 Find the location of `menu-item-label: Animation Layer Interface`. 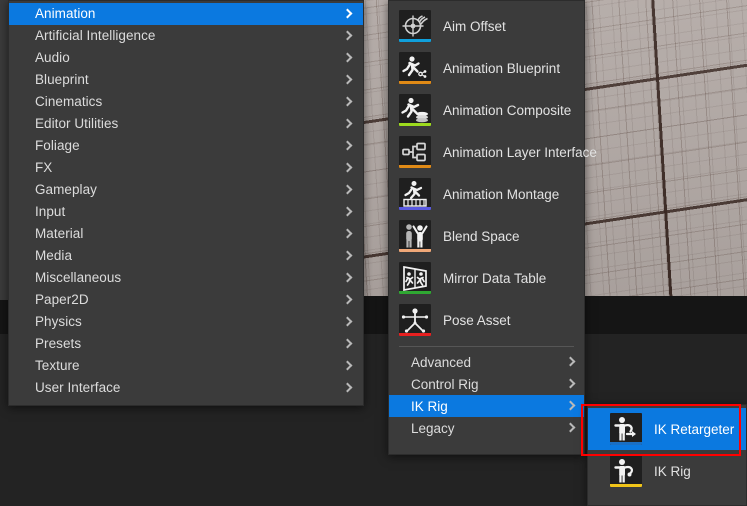

menu-item-label: Animation Layer Interface is located at coordinates (520, 152).